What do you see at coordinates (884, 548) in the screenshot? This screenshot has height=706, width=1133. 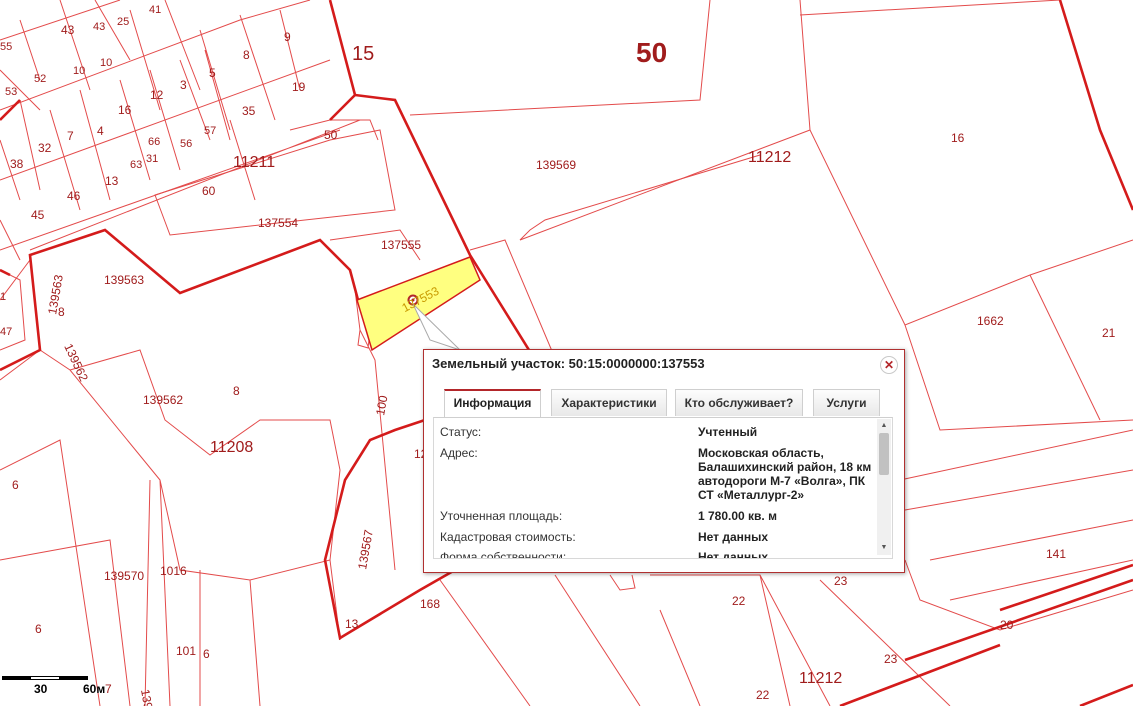 I see `scroll-down-icon: ▼` at bounding box center [884, 548].